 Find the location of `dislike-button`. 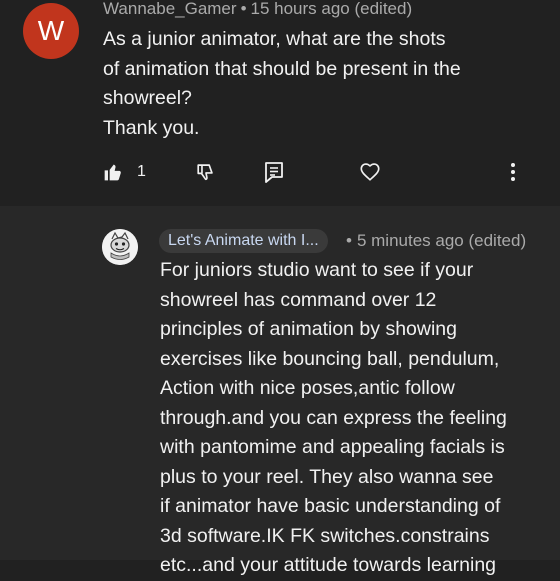

dislike-button is located at coordinates (206, 172).